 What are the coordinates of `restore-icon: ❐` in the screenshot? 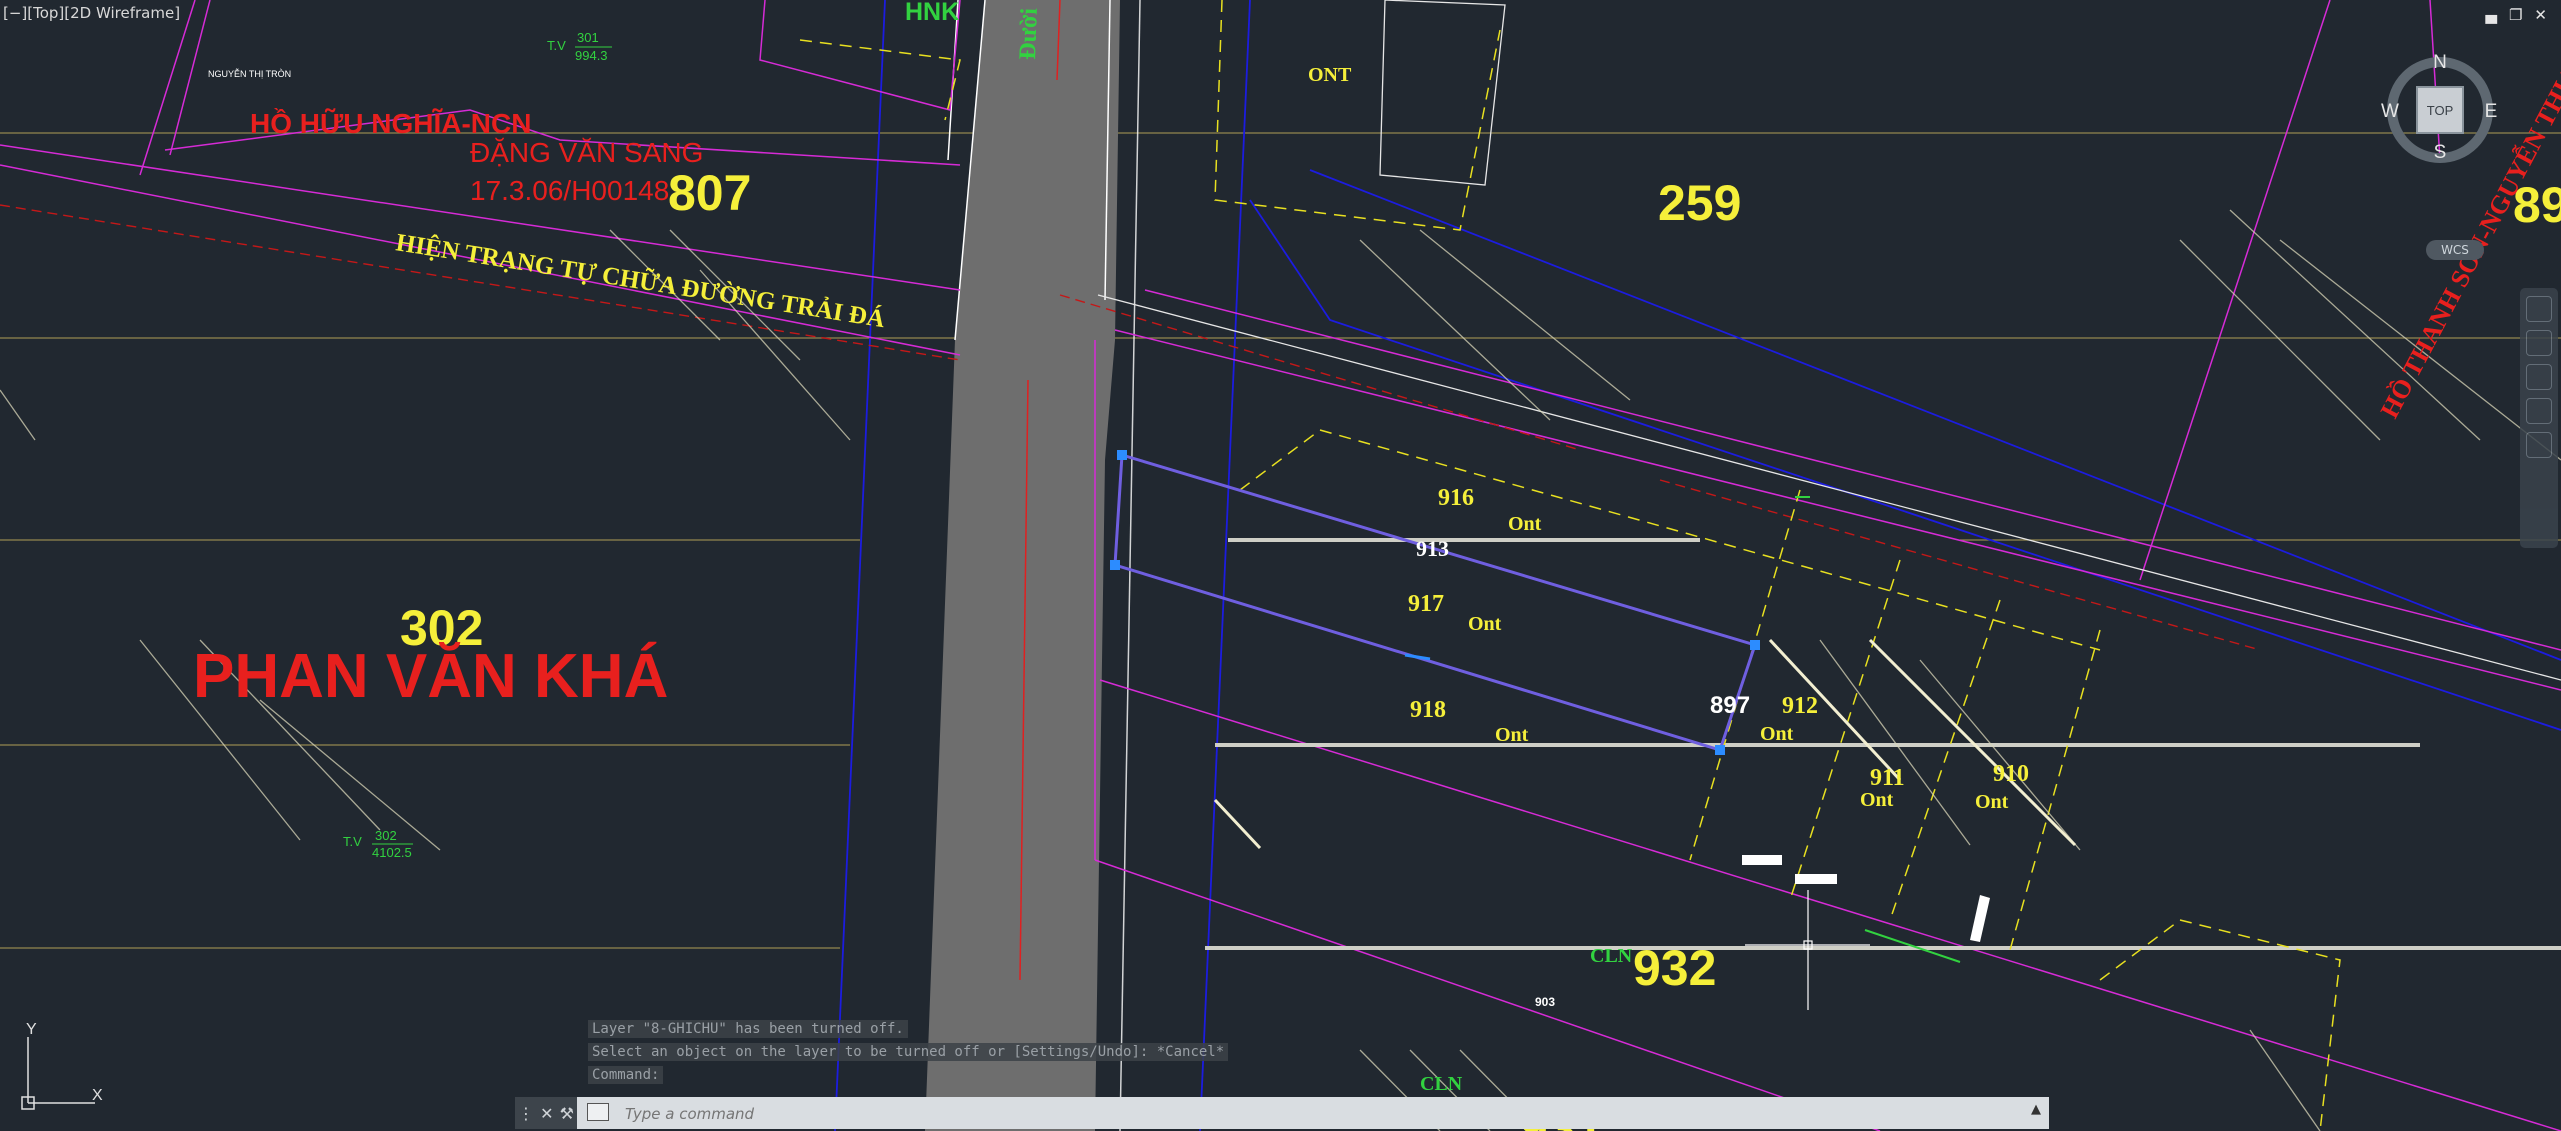 It's located at (2515, 15).